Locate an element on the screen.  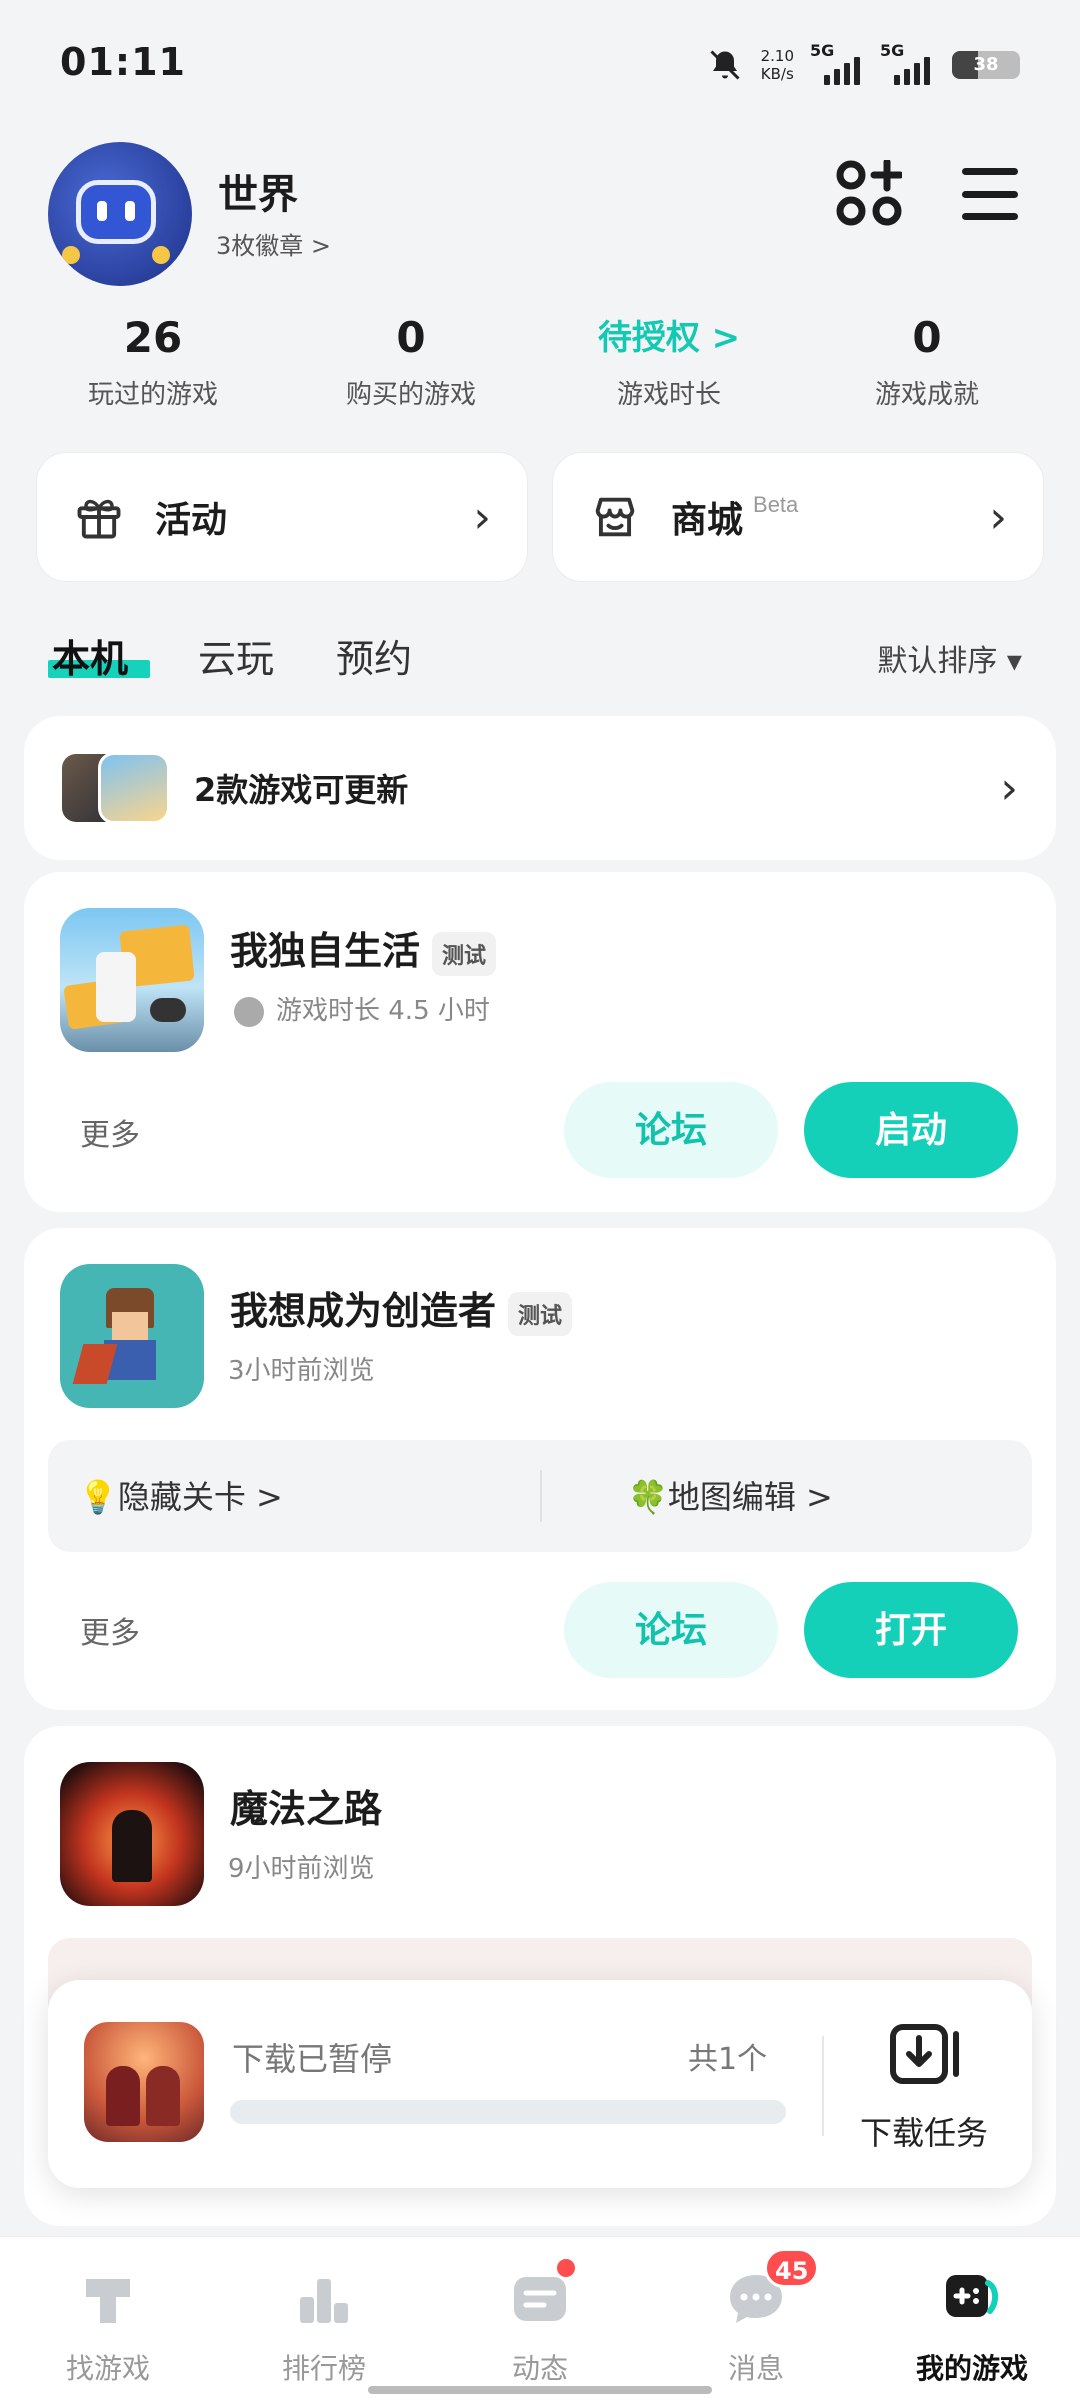
store-card: 商城 Beta › is located at coordinates (798, 517).